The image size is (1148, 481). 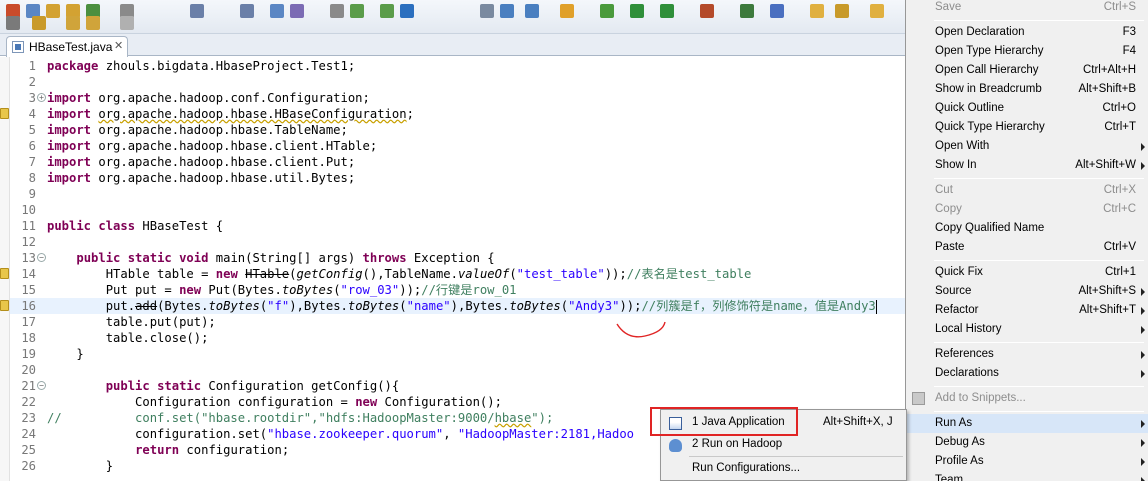 What do you see at coordinates (1027, 165) in the screenshot?
I see `menu-item-show-in: Show In Alt+Shift+W` at bounding box center [1027, 165].